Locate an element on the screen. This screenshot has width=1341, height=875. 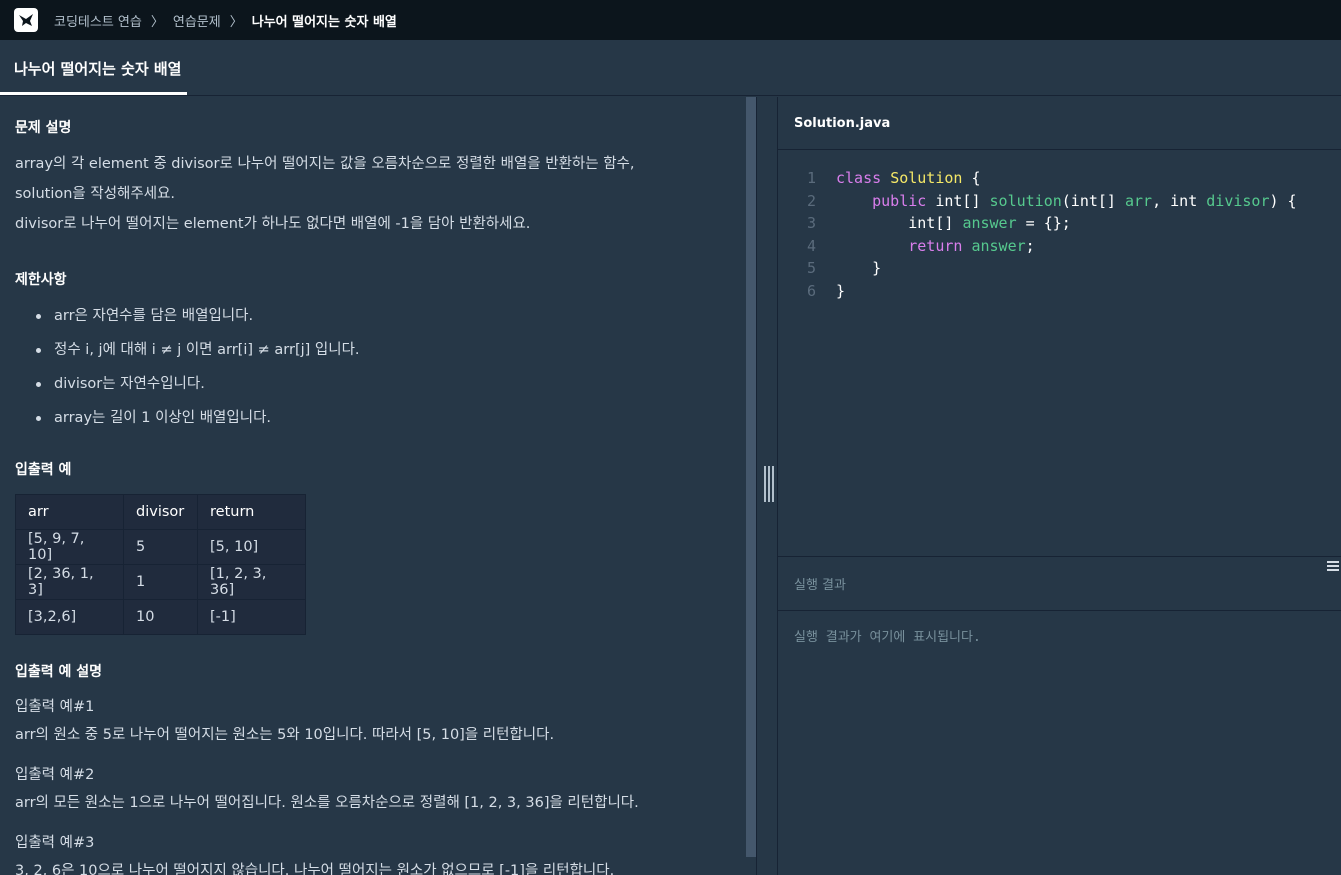
tab-problem-title: 나누어 떨어지는 숫자 배열 is located at coordinates (97, 68).